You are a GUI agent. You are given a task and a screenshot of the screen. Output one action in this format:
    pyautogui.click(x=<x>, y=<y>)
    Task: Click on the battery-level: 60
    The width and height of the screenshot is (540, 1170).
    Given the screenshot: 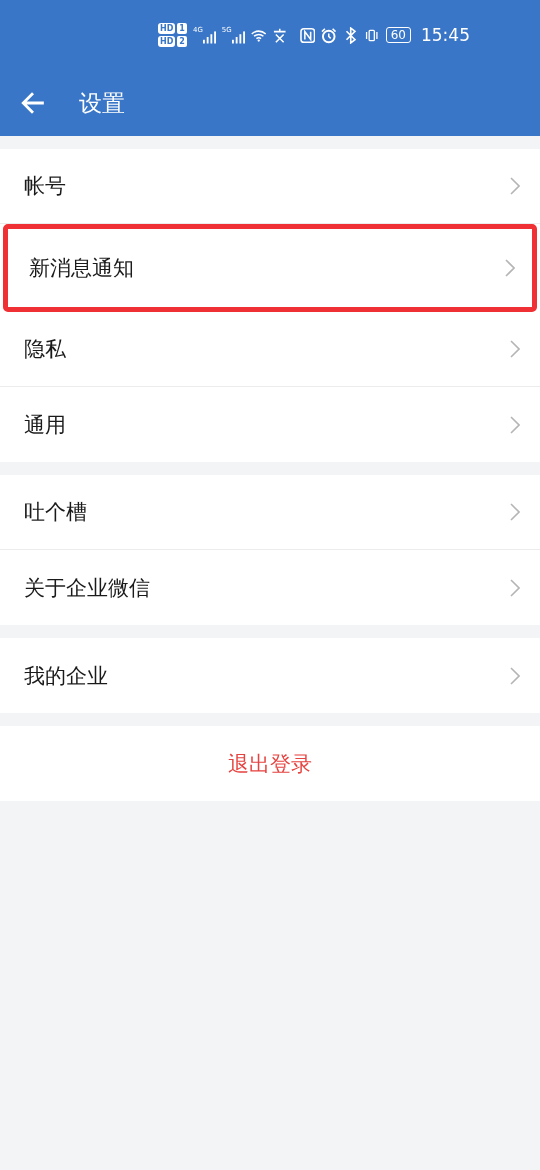 What is the action you would take?
    pyautogui.click(x=398, y=35)
    